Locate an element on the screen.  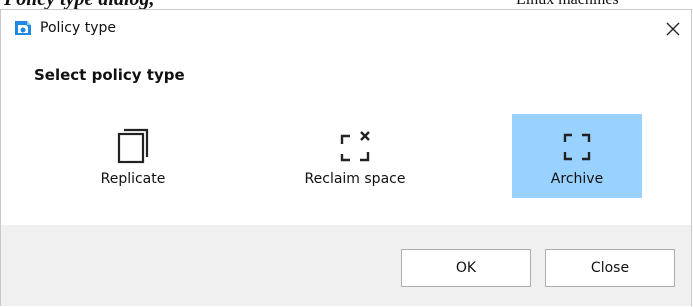
option-reclaim-space: Reclaim space is located at coordinates (355, 156).